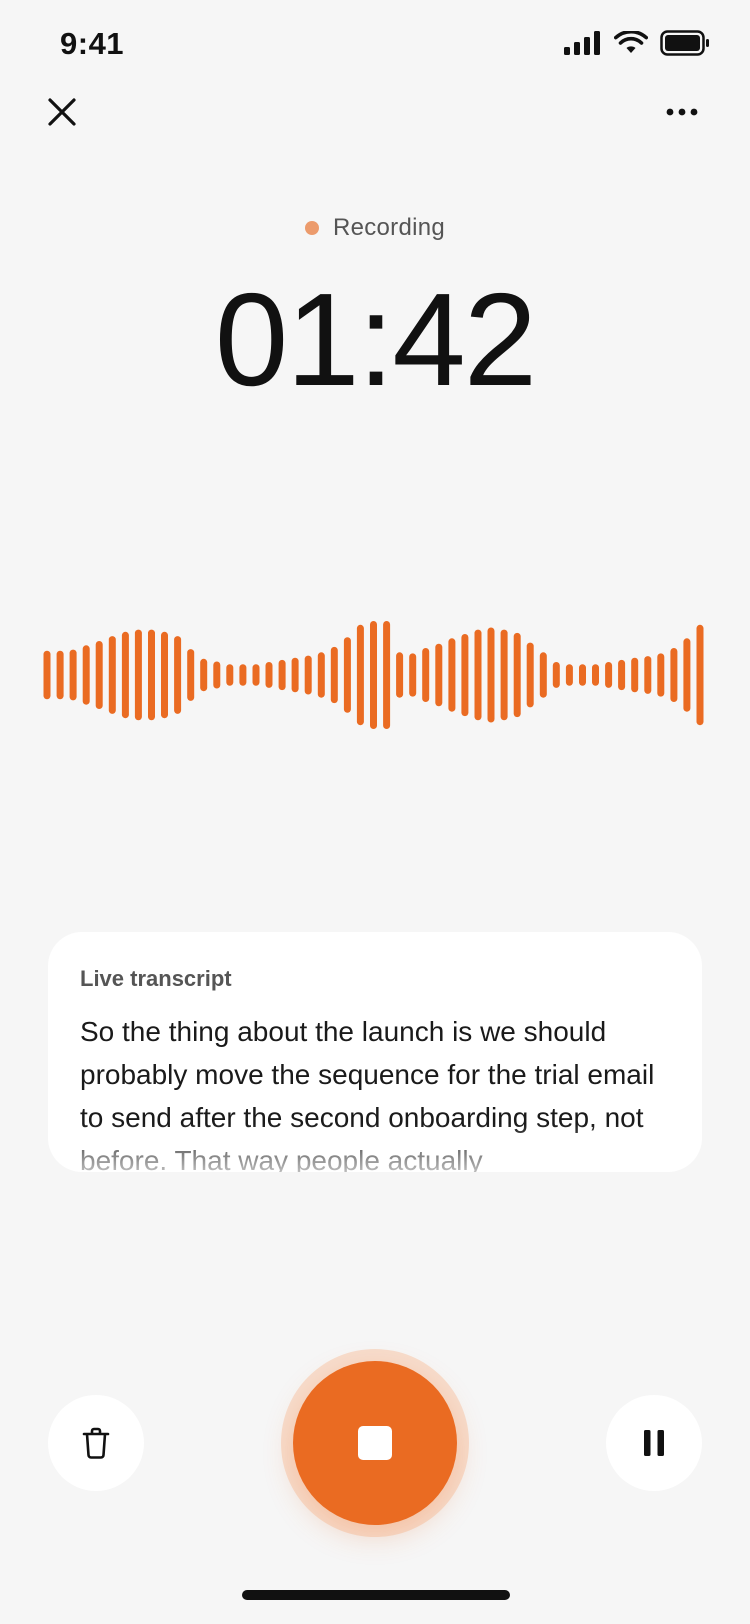 Image resolution: width=750 pixels, height=1624 pixels. What do you see at coordinates (684, 43) in the screenshot?
I see `battery-icon` at bounding box center [684, 43].